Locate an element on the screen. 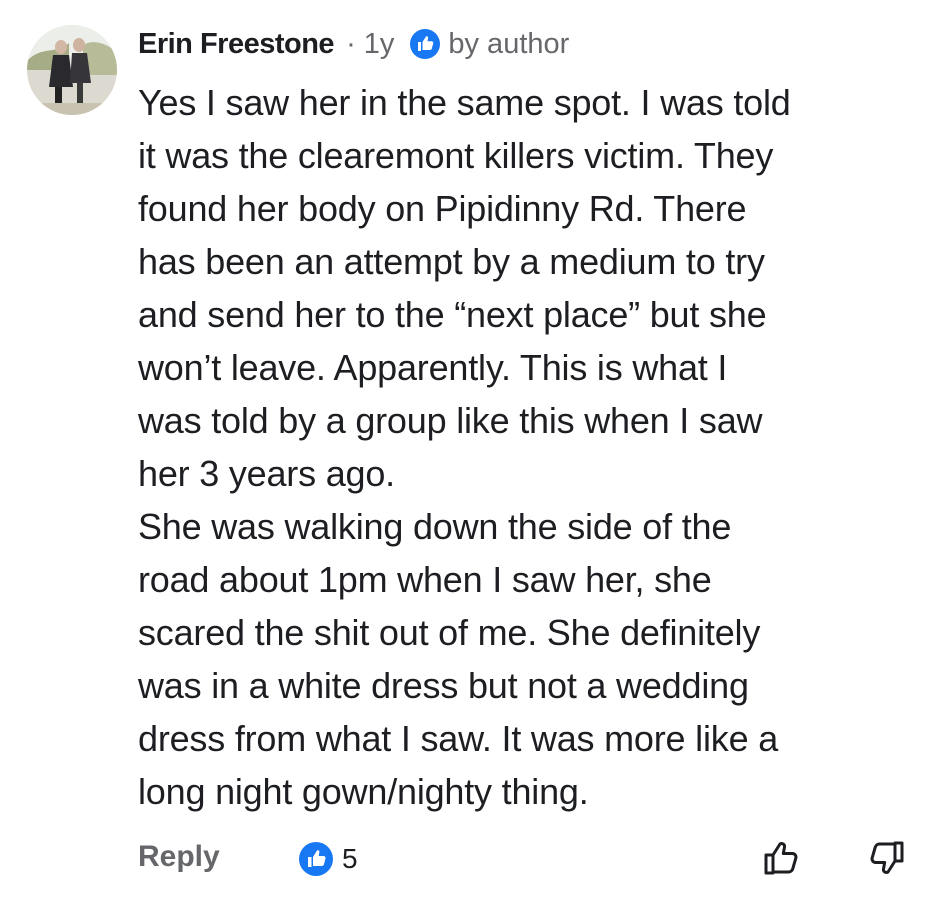  comment-header: Erin Freestone · 1y by author is located at coordinates (353, 44).